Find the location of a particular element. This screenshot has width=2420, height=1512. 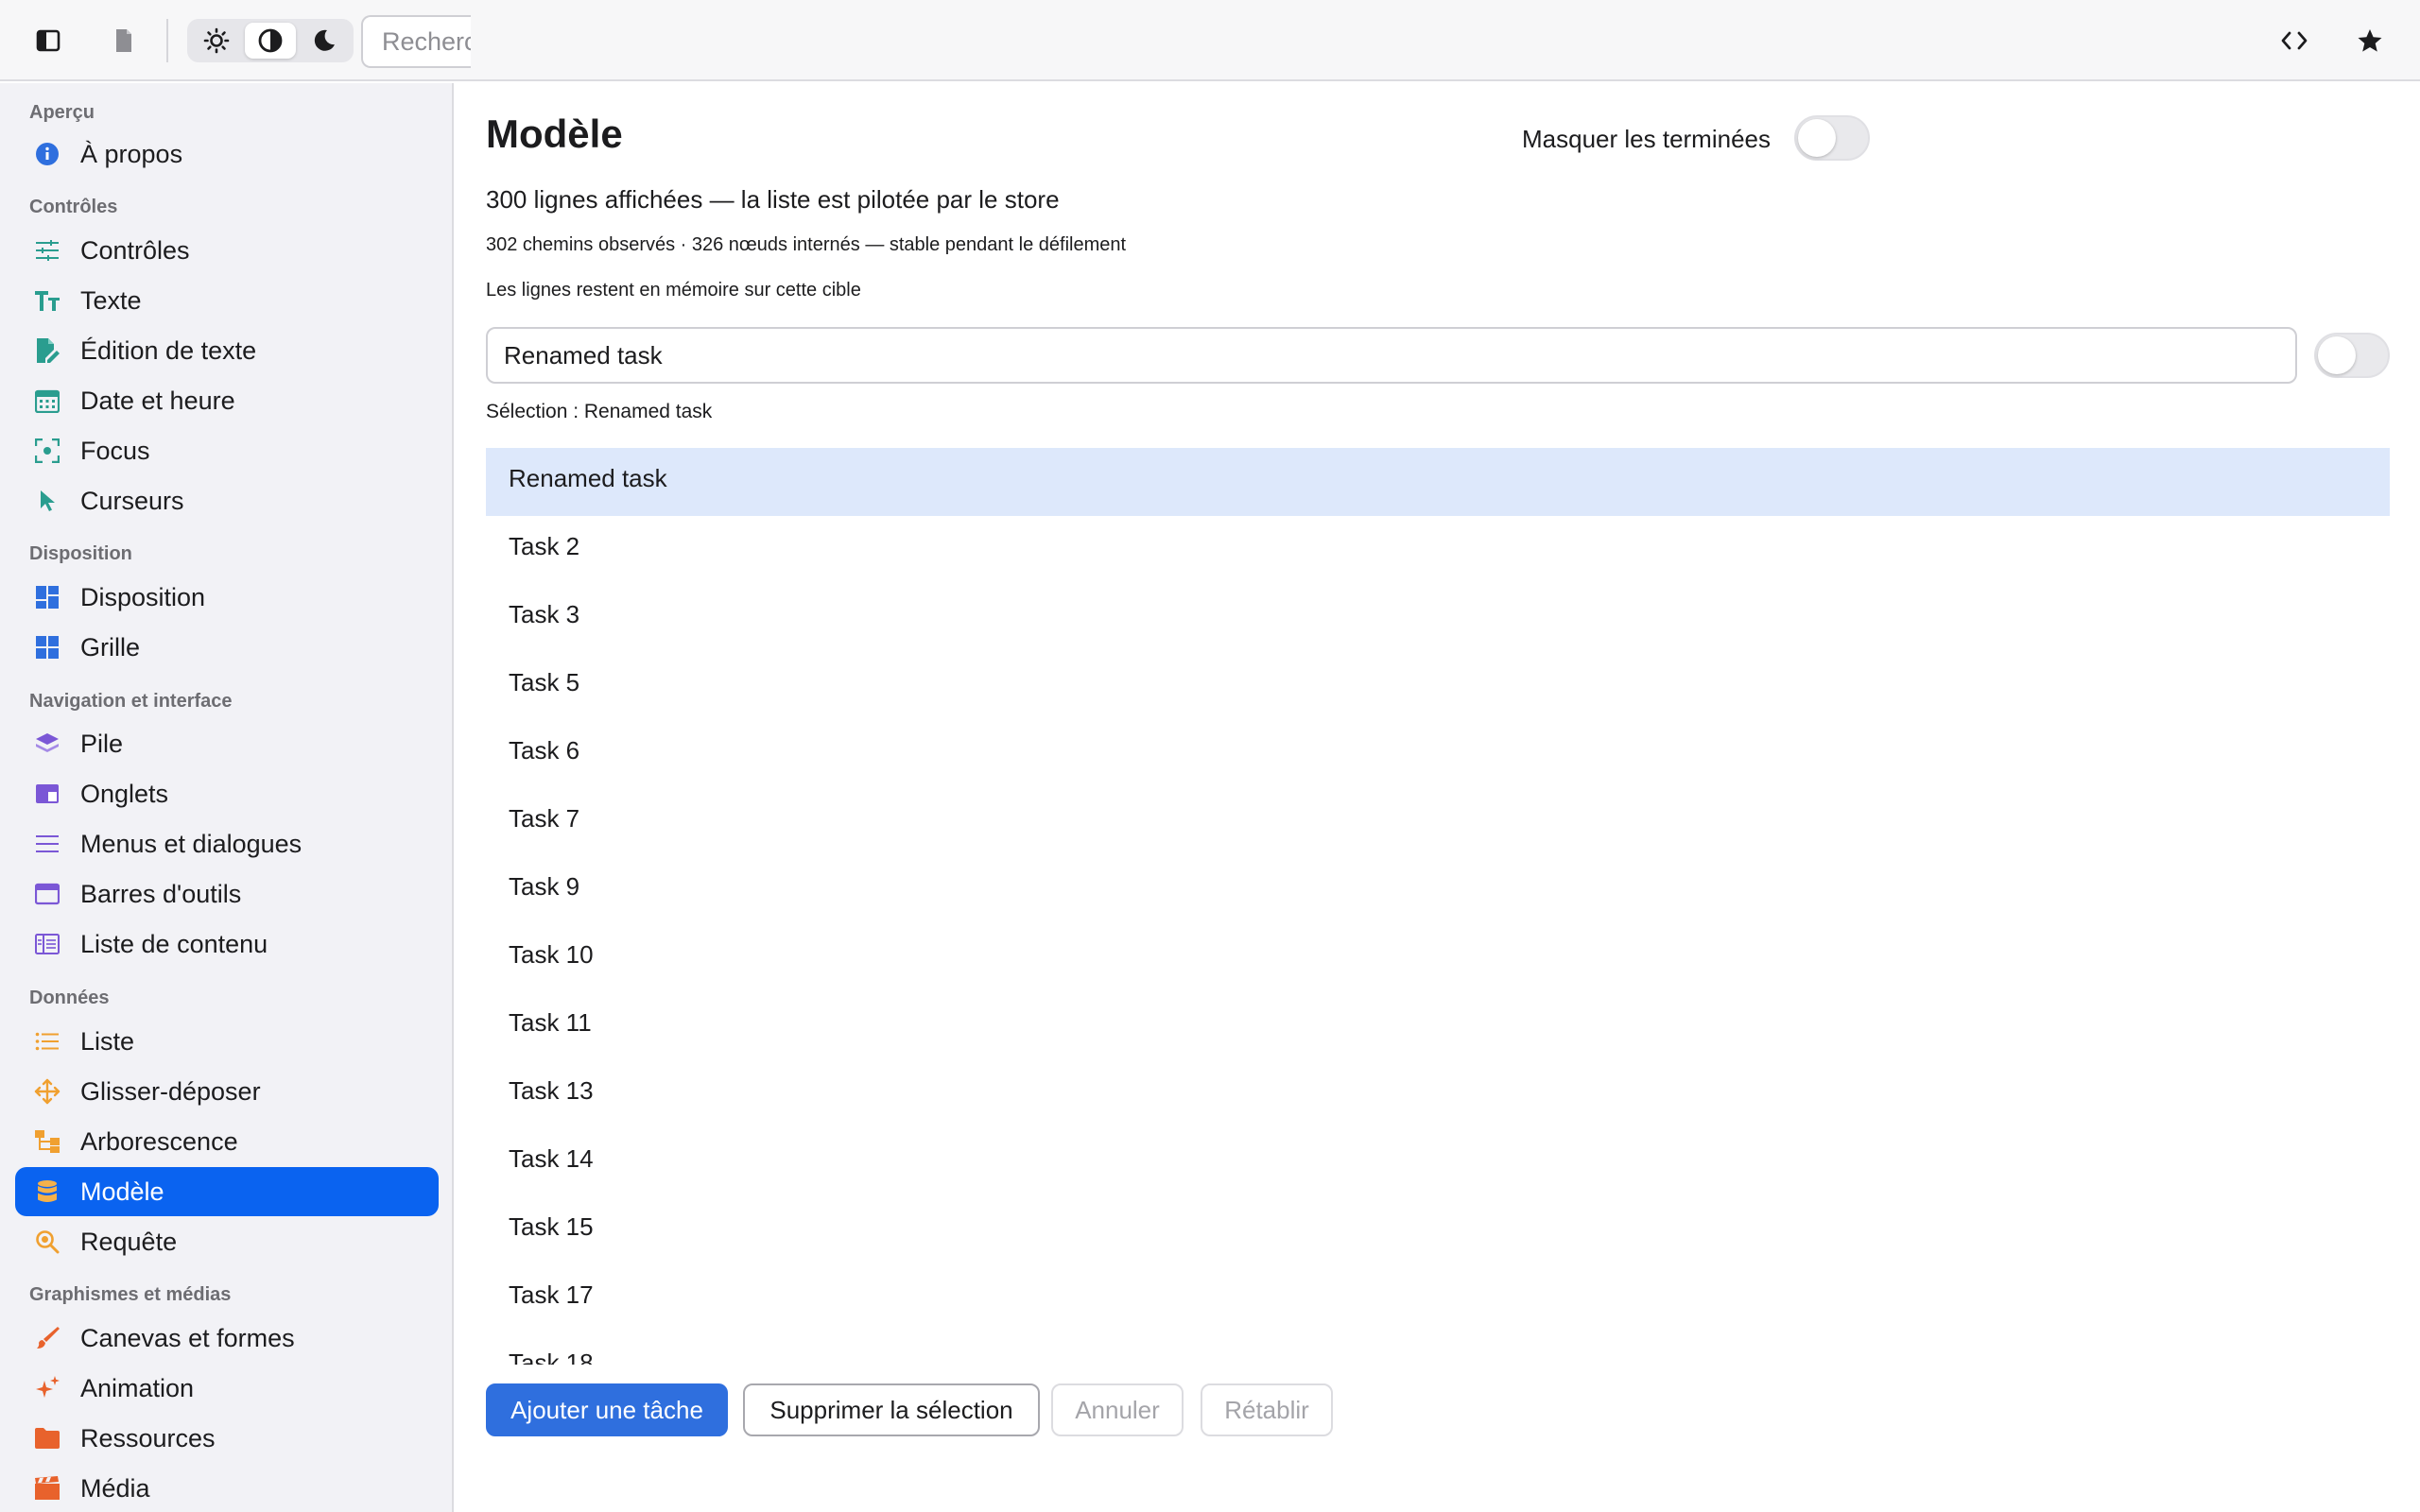

sidebar-item-canevas-formes: Canevas et formes is located at coordinates (227, 1338).